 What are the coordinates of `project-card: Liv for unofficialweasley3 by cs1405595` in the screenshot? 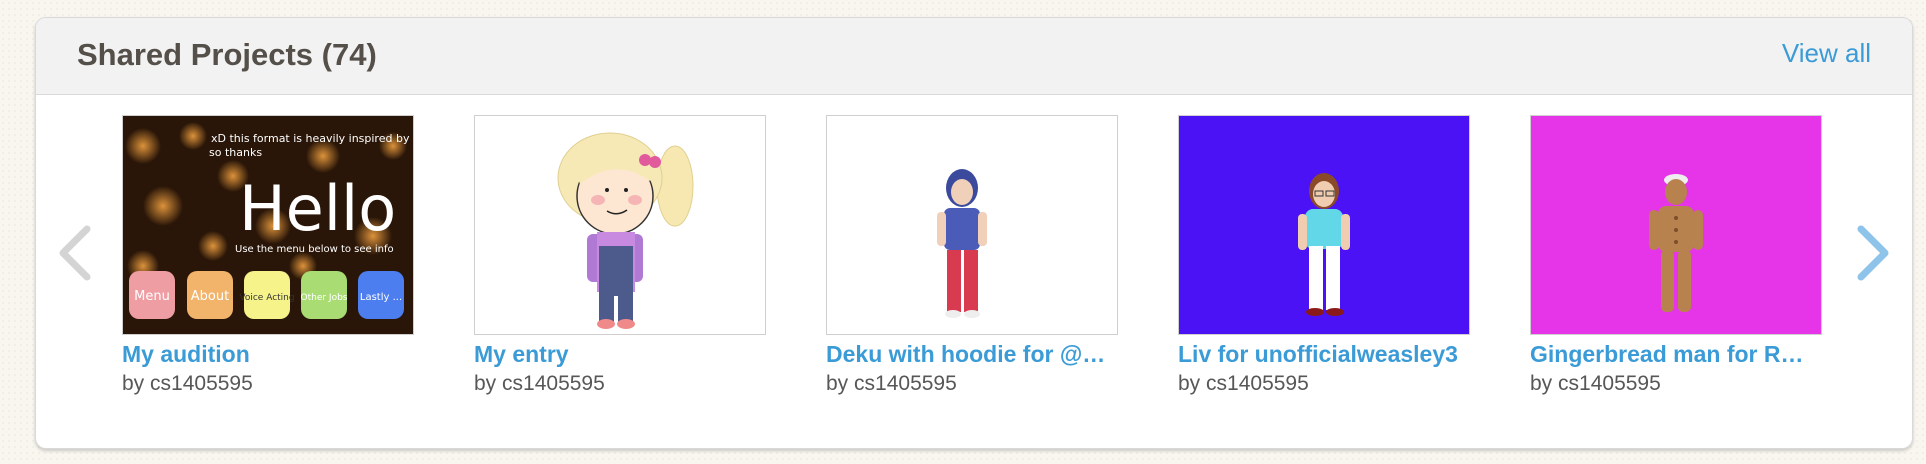 It's located at (1324, 255).